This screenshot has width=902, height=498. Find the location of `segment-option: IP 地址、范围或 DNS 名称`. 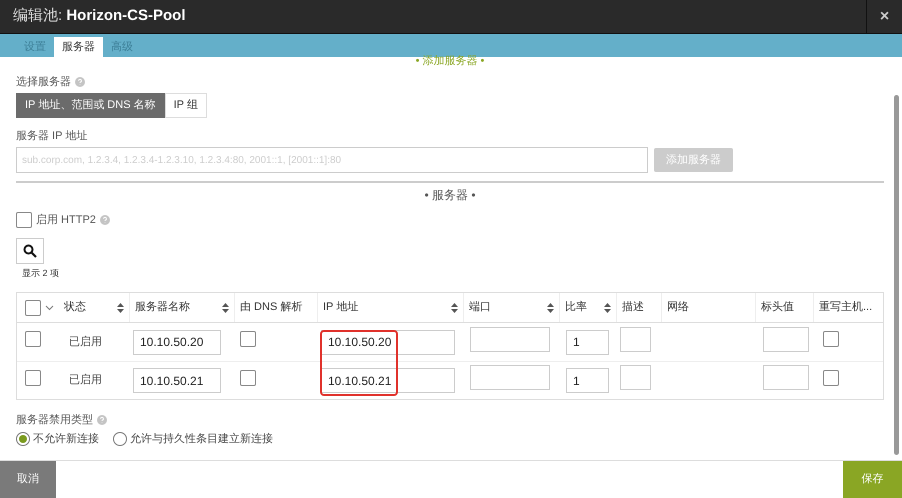

segment-option: IP 地址、范围或 DNS 名称 is located at coordinates (90, 105).